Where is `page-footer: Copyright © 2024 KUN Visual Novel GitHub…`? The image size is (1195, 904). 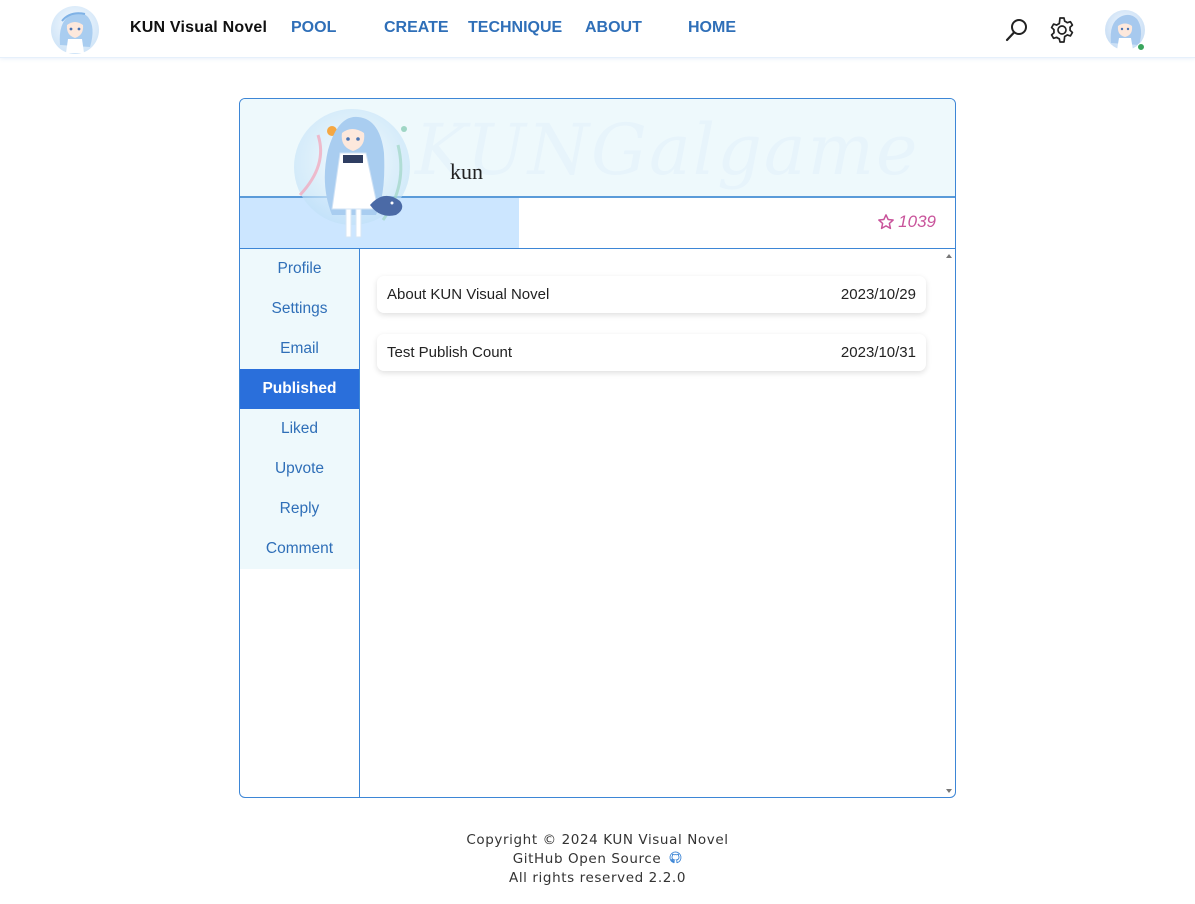
page-footer: Copyright © 2024 KUN Visual Novel GitHub… is located at coordinates (597, 859).